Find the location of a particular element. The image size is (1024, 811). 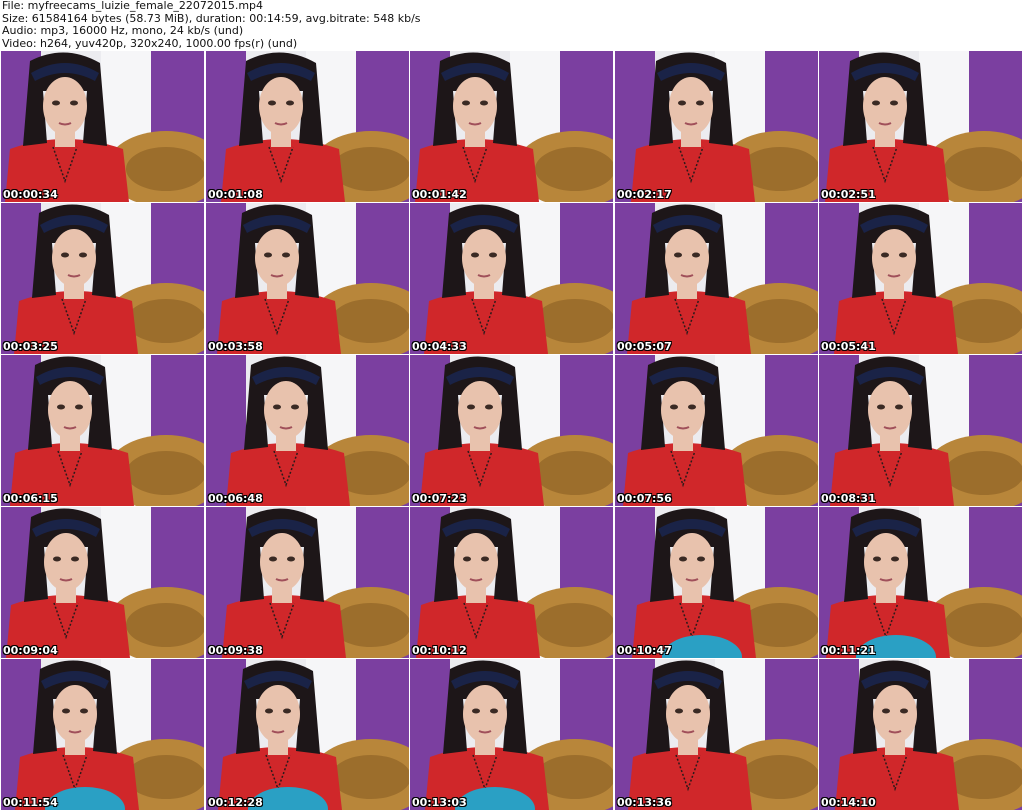

thumbnail-frame: 00:04:33 is located at coordinates (511, 278).